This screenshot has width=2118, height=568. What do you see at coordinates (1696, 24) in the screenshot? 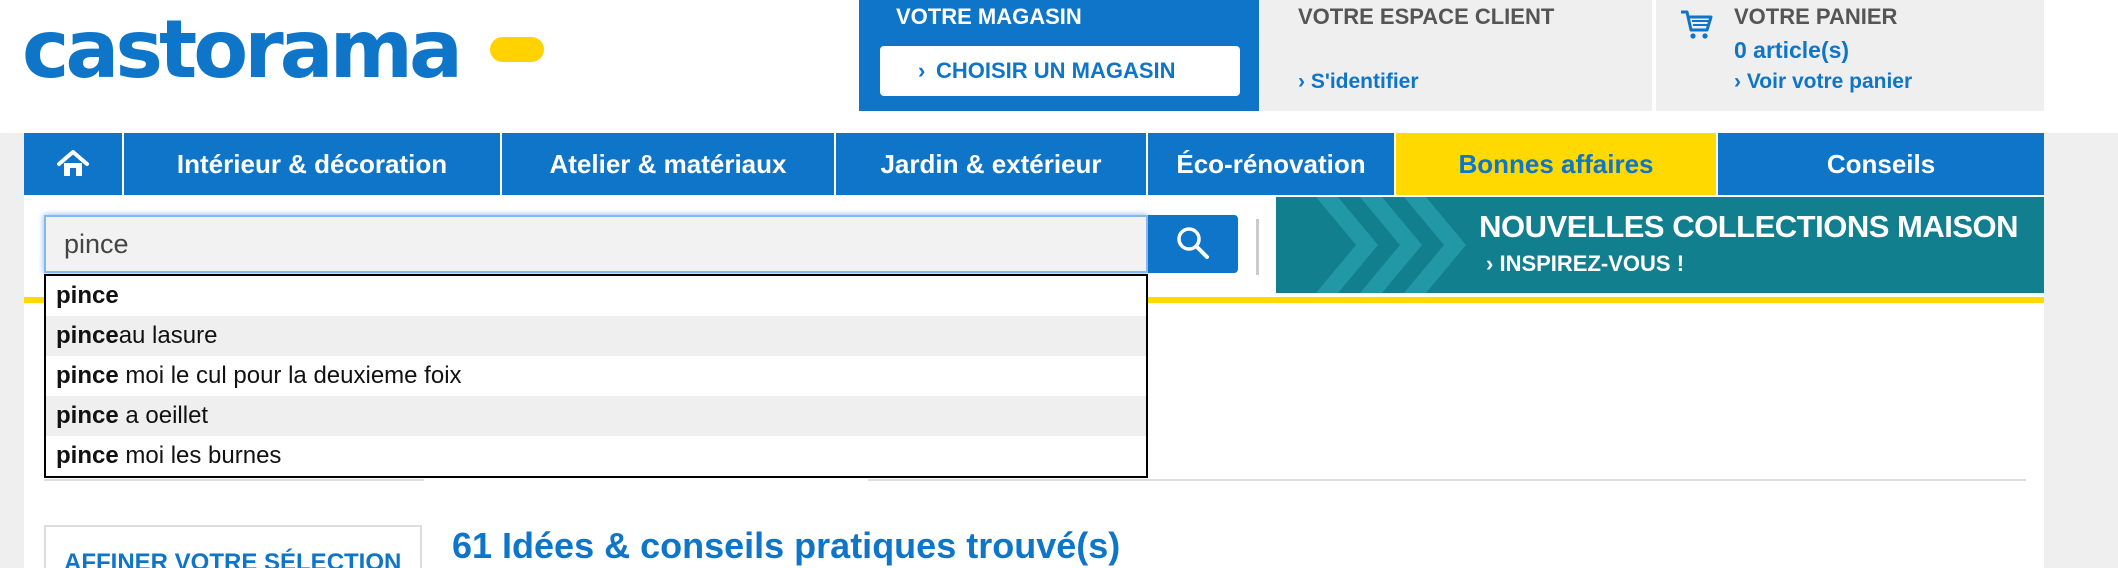
I see `cart-icon` at bounding box center [1696, 24].